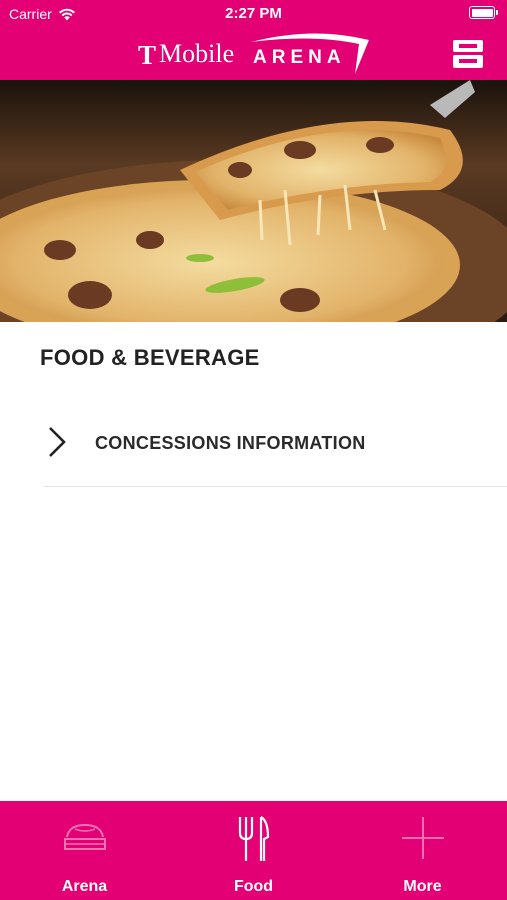  I want to click on tmobile-arena-logo: T Mobile ARENA, so click(255, 54).